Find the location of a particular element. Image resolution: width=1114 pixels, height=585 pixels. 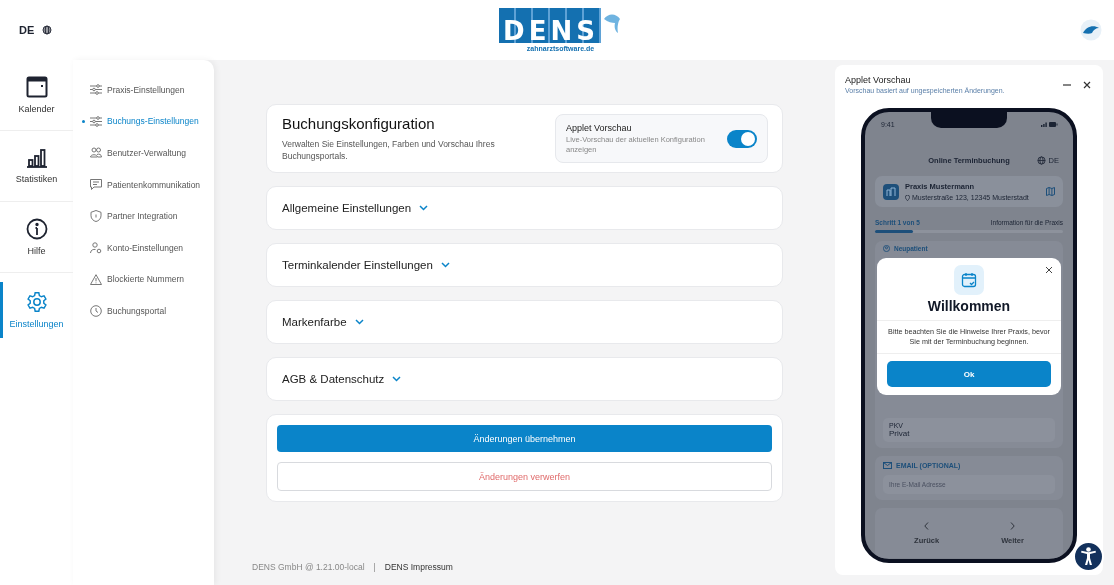

submenu-label: Buchungsportal is located at coordinates (137, 310).